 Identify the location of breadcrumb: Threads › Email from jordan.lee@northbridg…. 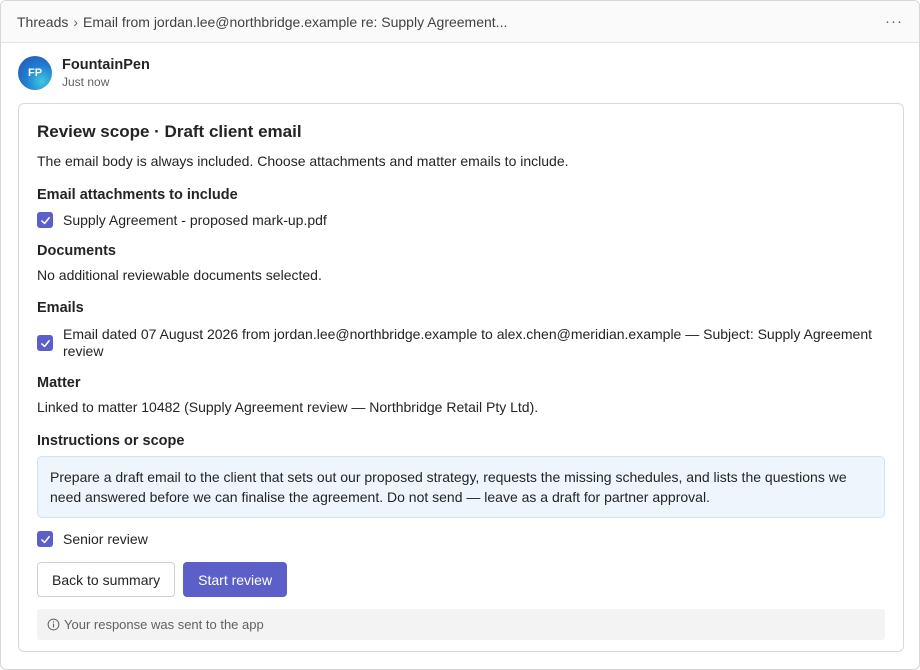
(262, 22).